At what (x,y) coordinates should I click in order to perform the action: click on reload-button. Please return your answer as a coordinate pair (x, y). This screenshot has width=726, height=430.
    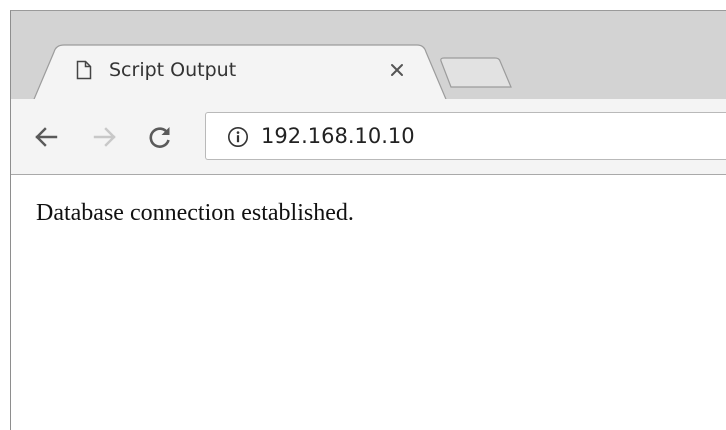
    Looking at the image, I should click on (160, 137).